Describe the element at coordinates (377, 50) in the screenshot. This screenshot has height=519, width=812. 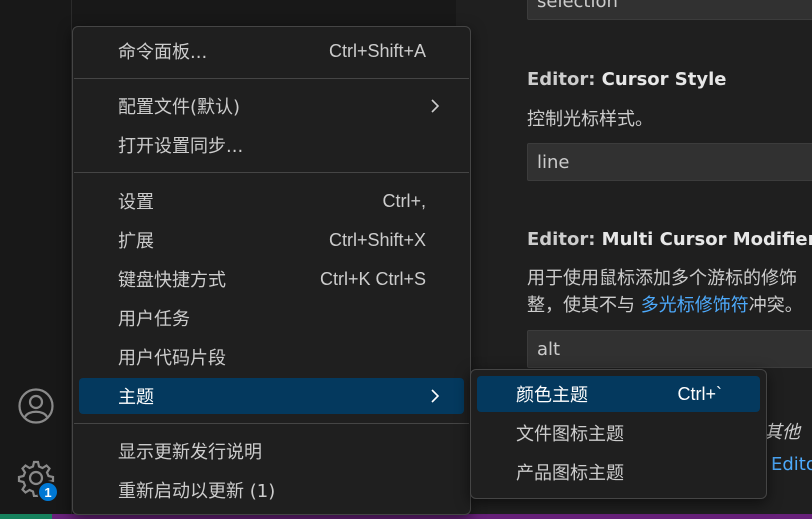
I see `menu-item-shortcut: Ctrl+Shift+A` at that location.